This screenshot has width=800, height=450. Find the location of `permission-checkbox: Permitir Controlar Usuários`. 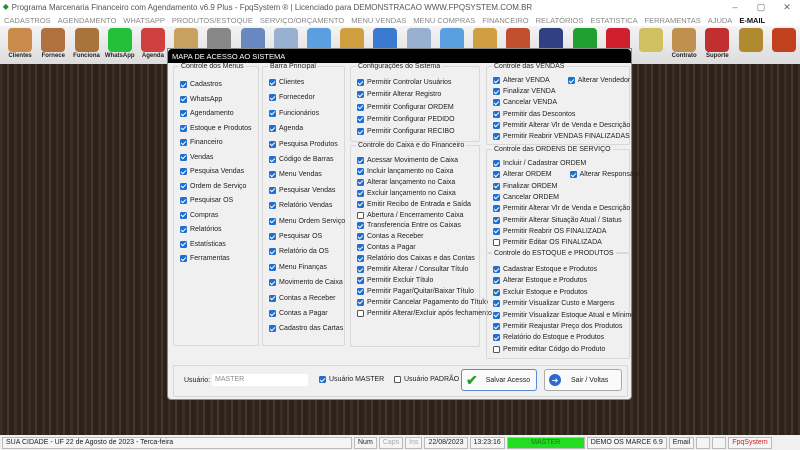

permission-checkbox: Permitir Controlar Usuários is located at coordinates (404, 82).